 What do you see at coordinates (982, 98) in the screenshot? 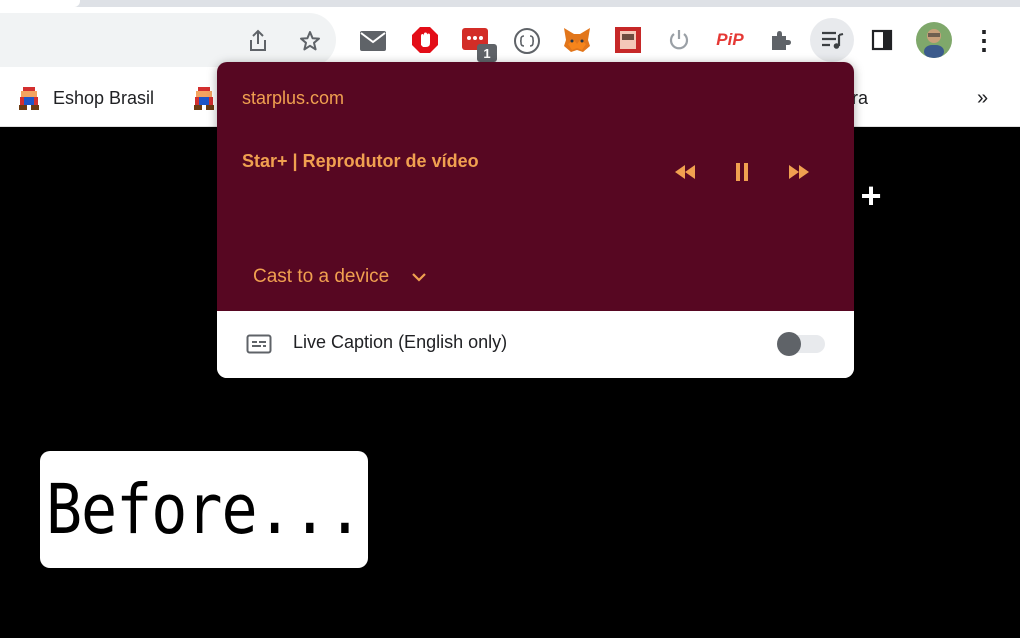
I see `bookmarks-overflow-chevron: »` at bounding box center [982, 98].